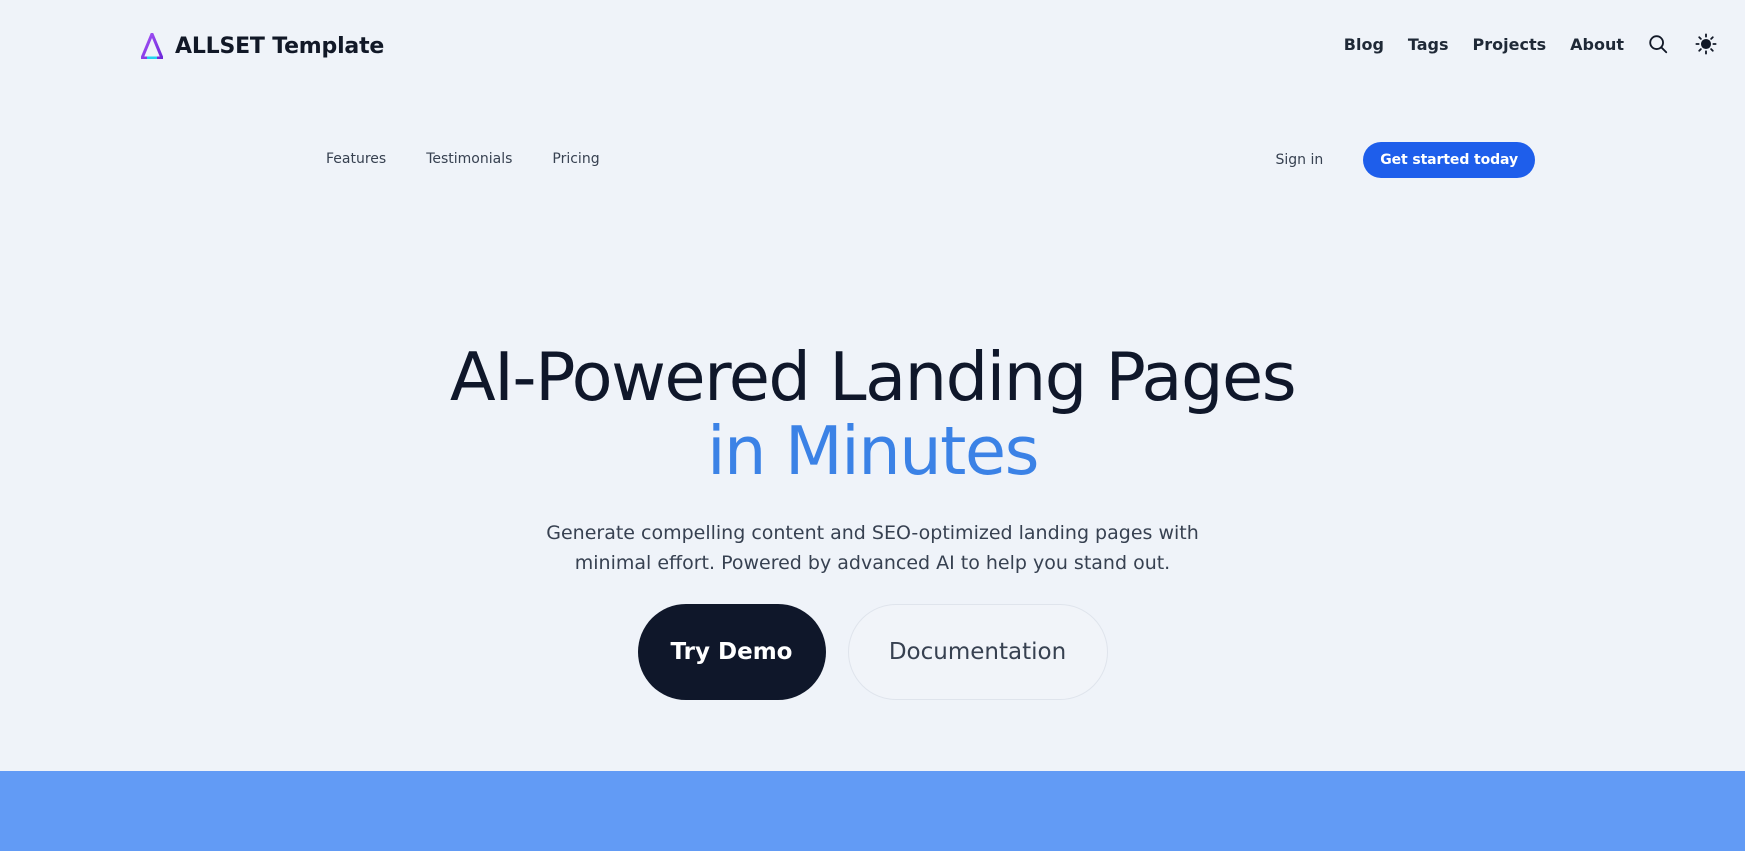 The image size is (1745, 851). I want to click on theme-toggle-button, so click(1706, 44).